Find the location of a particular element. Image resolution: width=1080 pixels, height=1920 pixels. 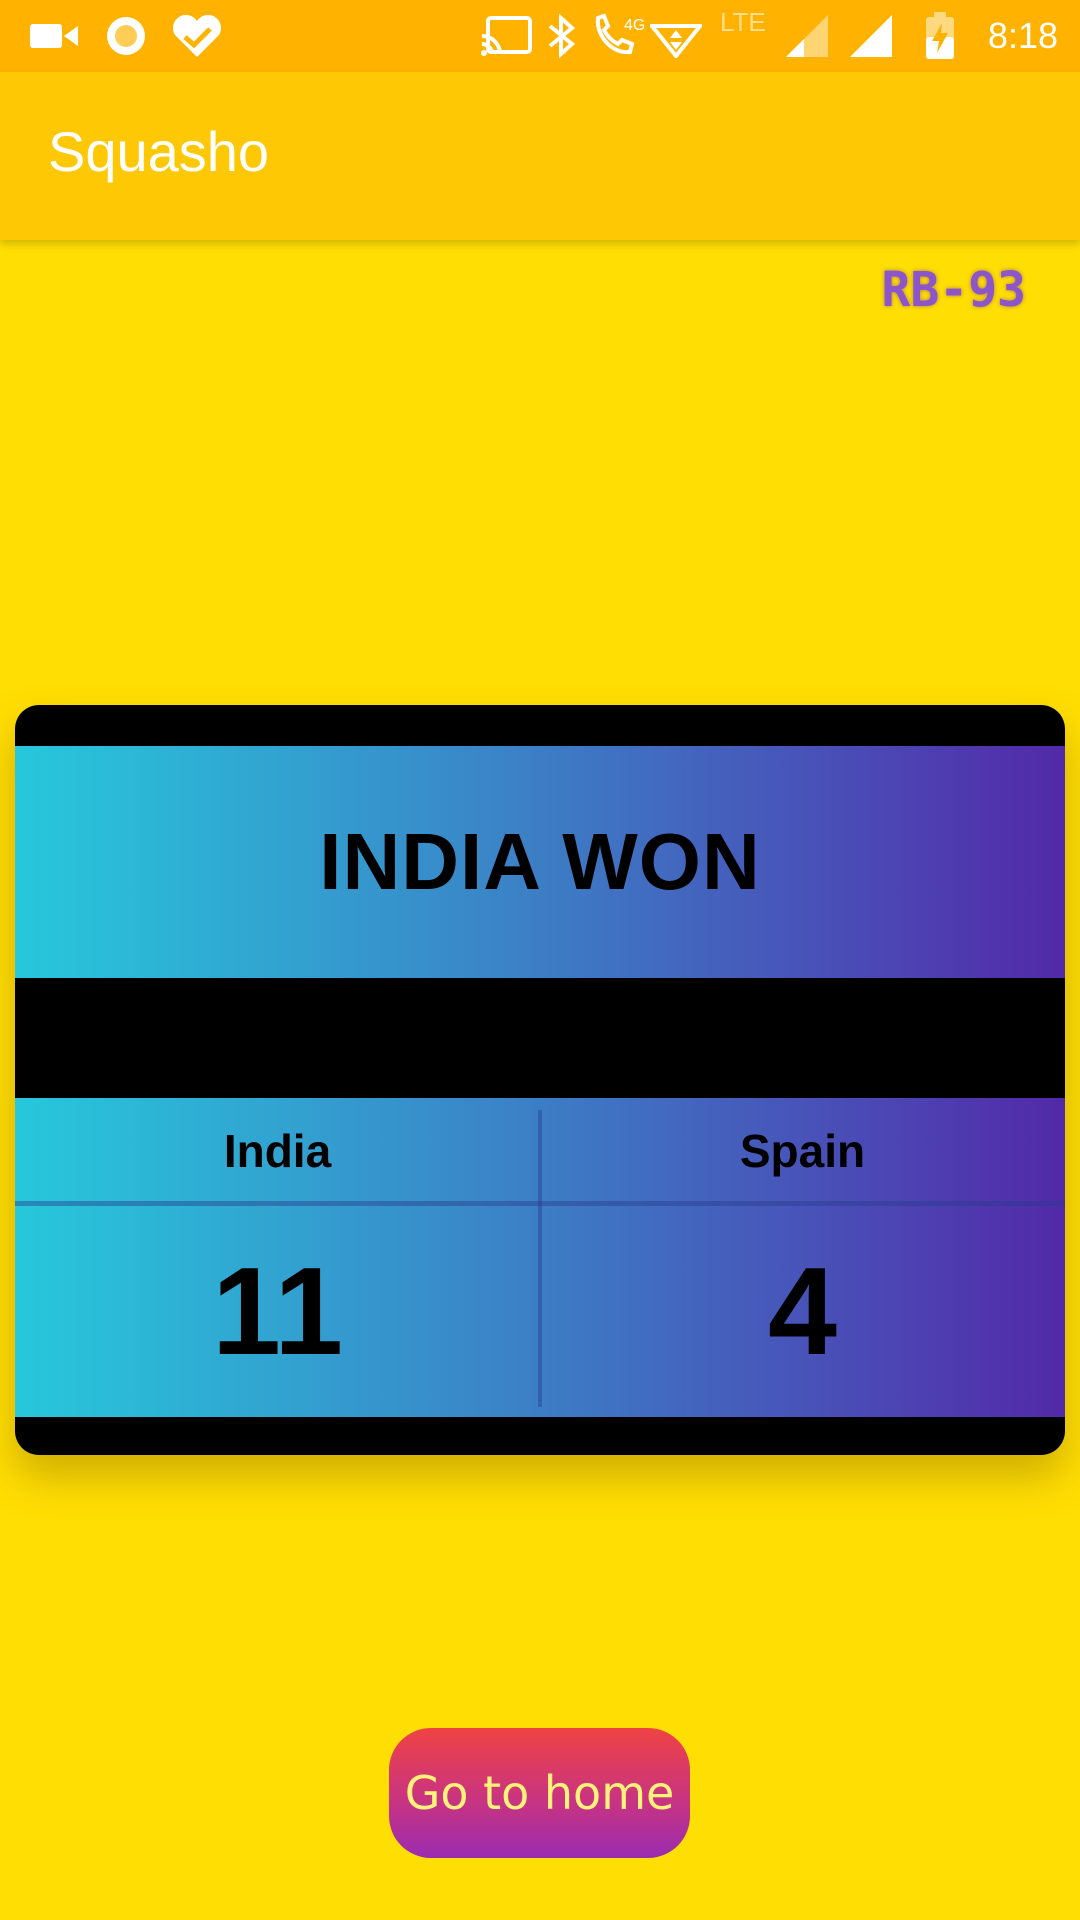

lte-label: LTE is located at coordinates (743, 21).